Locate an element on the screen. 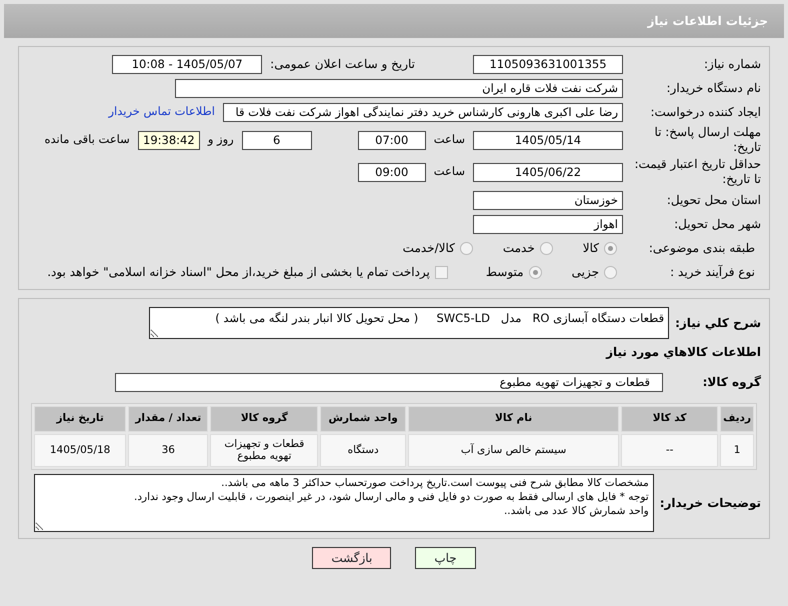 Image resolution: width=788 pixels, height=606 pixels. print-button: چاپ is located at coordinates (445, 557).